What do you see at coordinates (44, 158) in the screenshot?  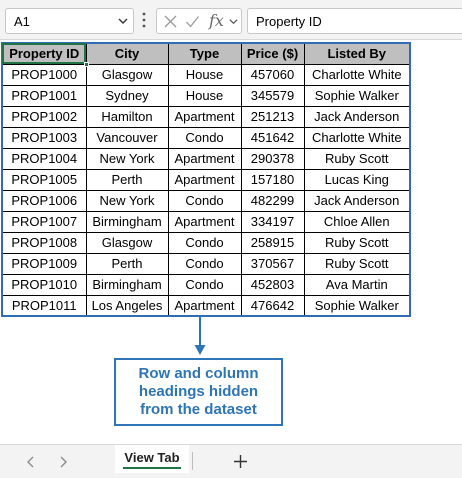 I see `table-cell: PROP1004` at bounding box center [44, 158].